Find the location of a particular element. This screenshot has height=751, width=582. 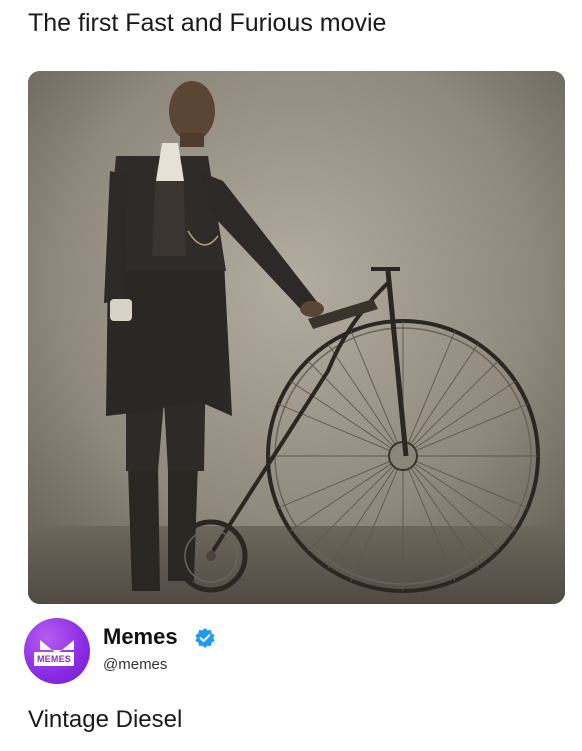

post-caption-bottom: Vintage Diesel is located at coordinates (105, 719).